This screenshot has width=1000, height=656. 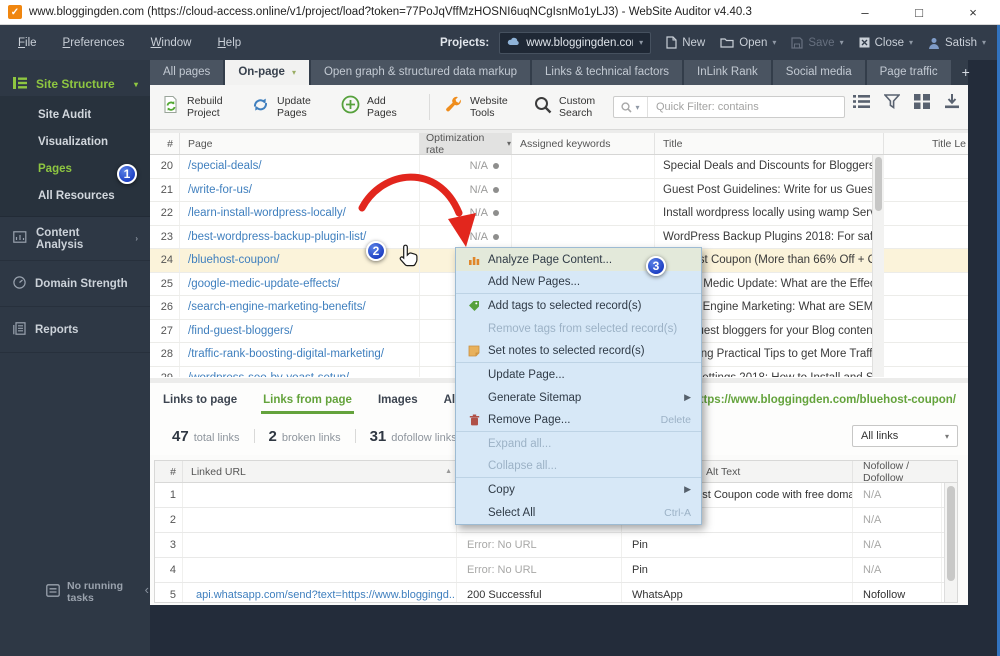 I want to click on sidebar-section-reports: Reports, so click(x=75, y=330).